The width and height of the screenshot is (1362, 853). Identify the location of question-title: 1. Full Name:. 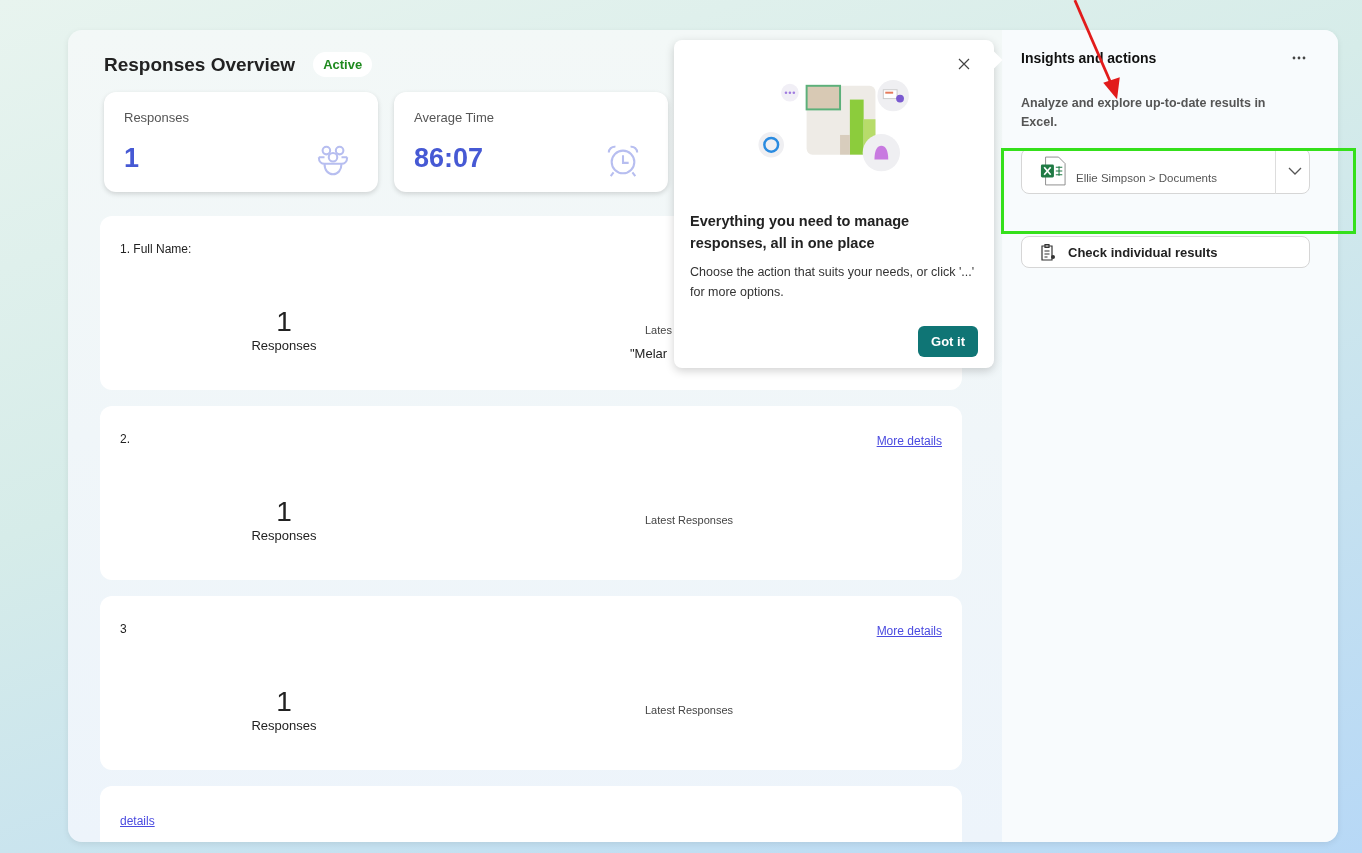
(156, 250).